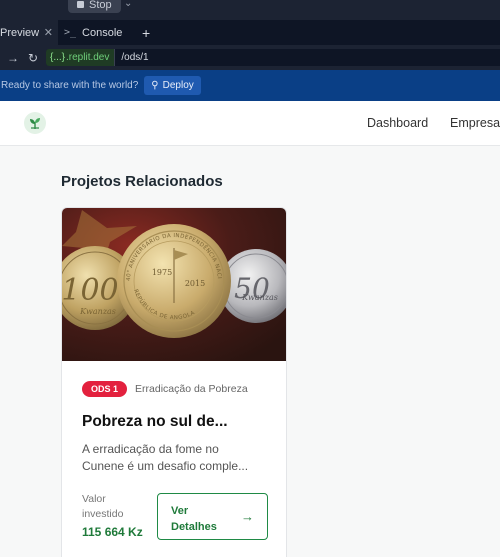 The height and width of the screenshot is (557, 500). I want to click on url-path: /ods/1, so click(135, 57).